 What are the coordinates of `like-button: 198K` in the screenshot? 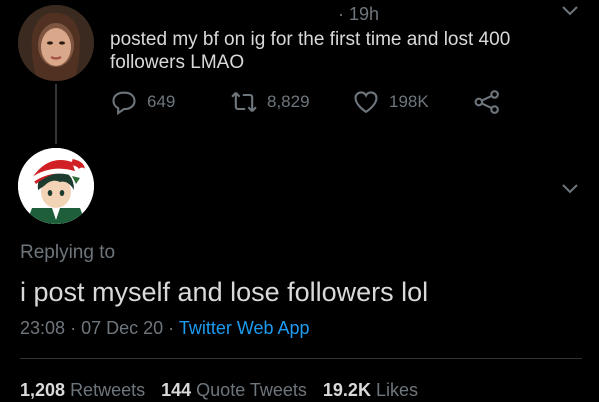 It's located at (390, 102).